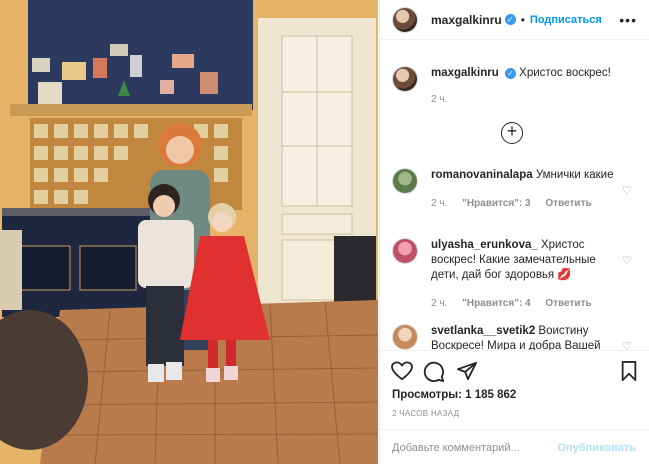  Describe the element at coordinates (491, 395) in the screenshot. I see `views-number: 1 185 862` at that location.